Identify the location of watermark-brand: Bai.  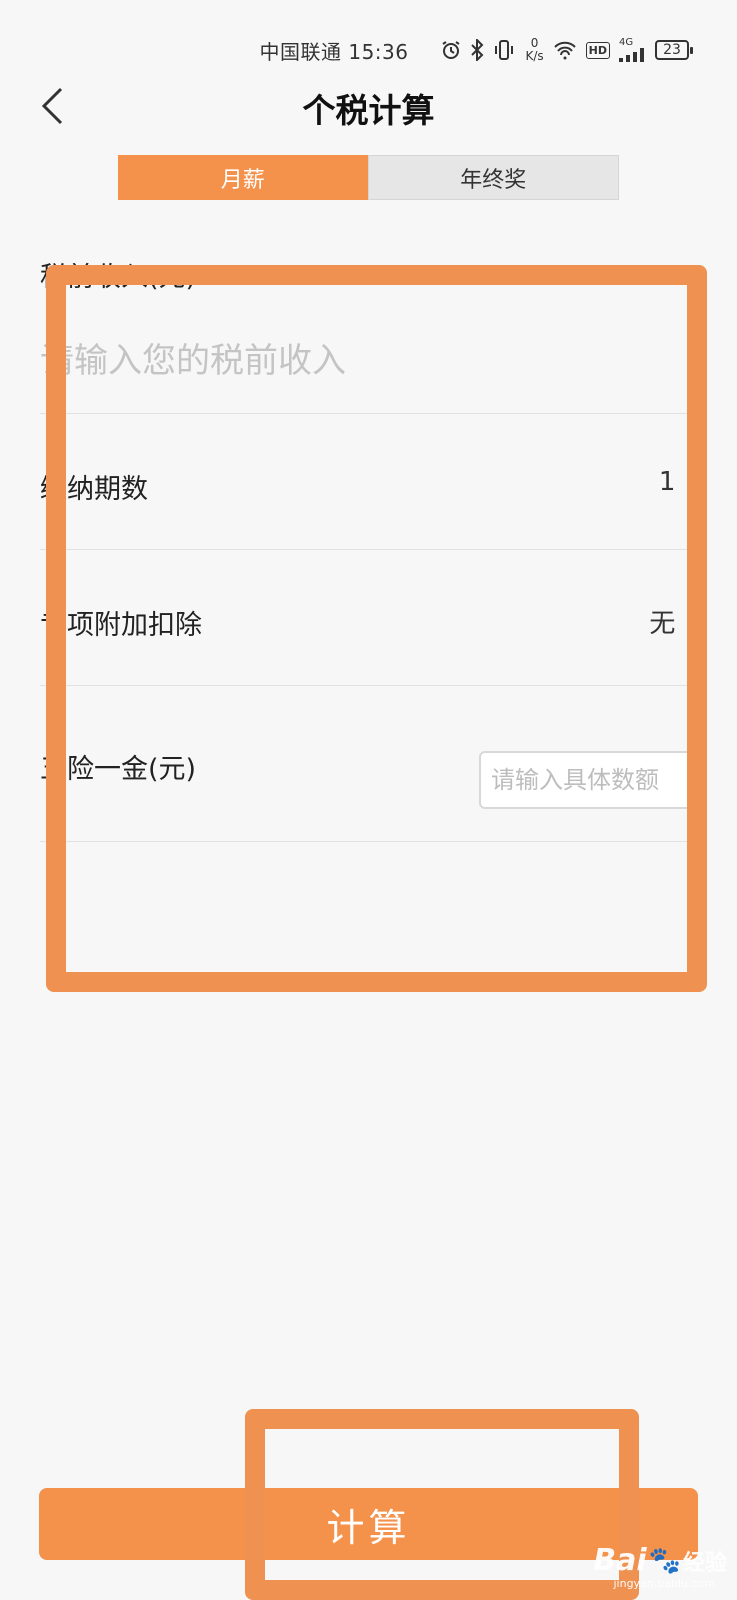
(620, 1560).